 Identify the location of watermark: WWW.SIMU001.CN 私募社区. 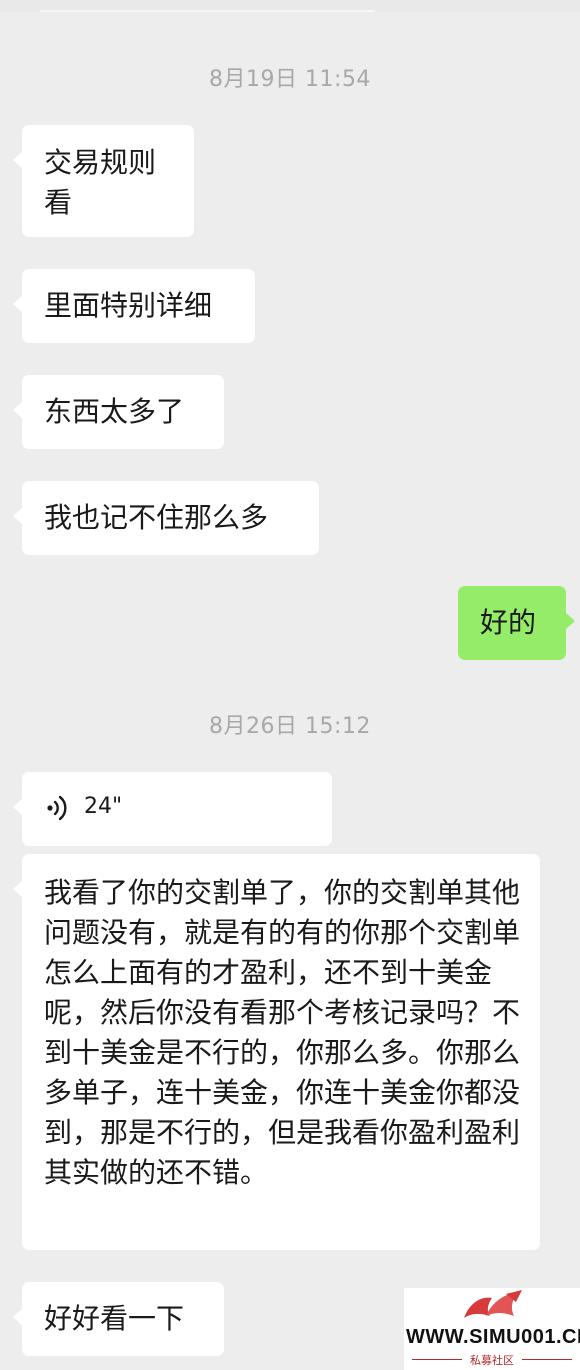
(492, 1329).